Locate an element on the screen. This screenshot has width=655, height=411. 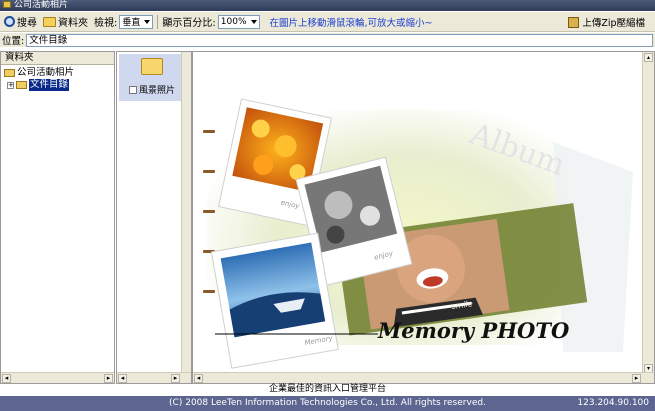
view-select-value: 垂直 is located at coordinates (131, 23).